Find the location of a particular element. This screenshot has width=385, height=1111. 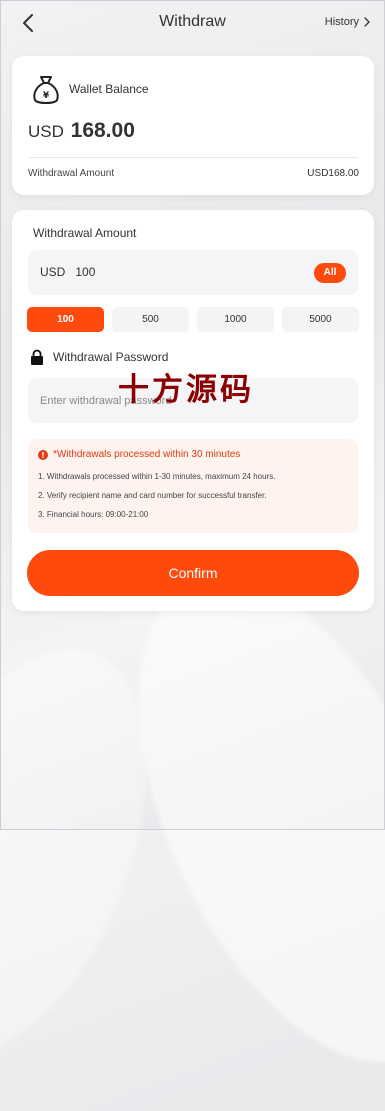

notice-line: 3. Financial hours: 09:00-21:00 is located at coordinates (93, 514).